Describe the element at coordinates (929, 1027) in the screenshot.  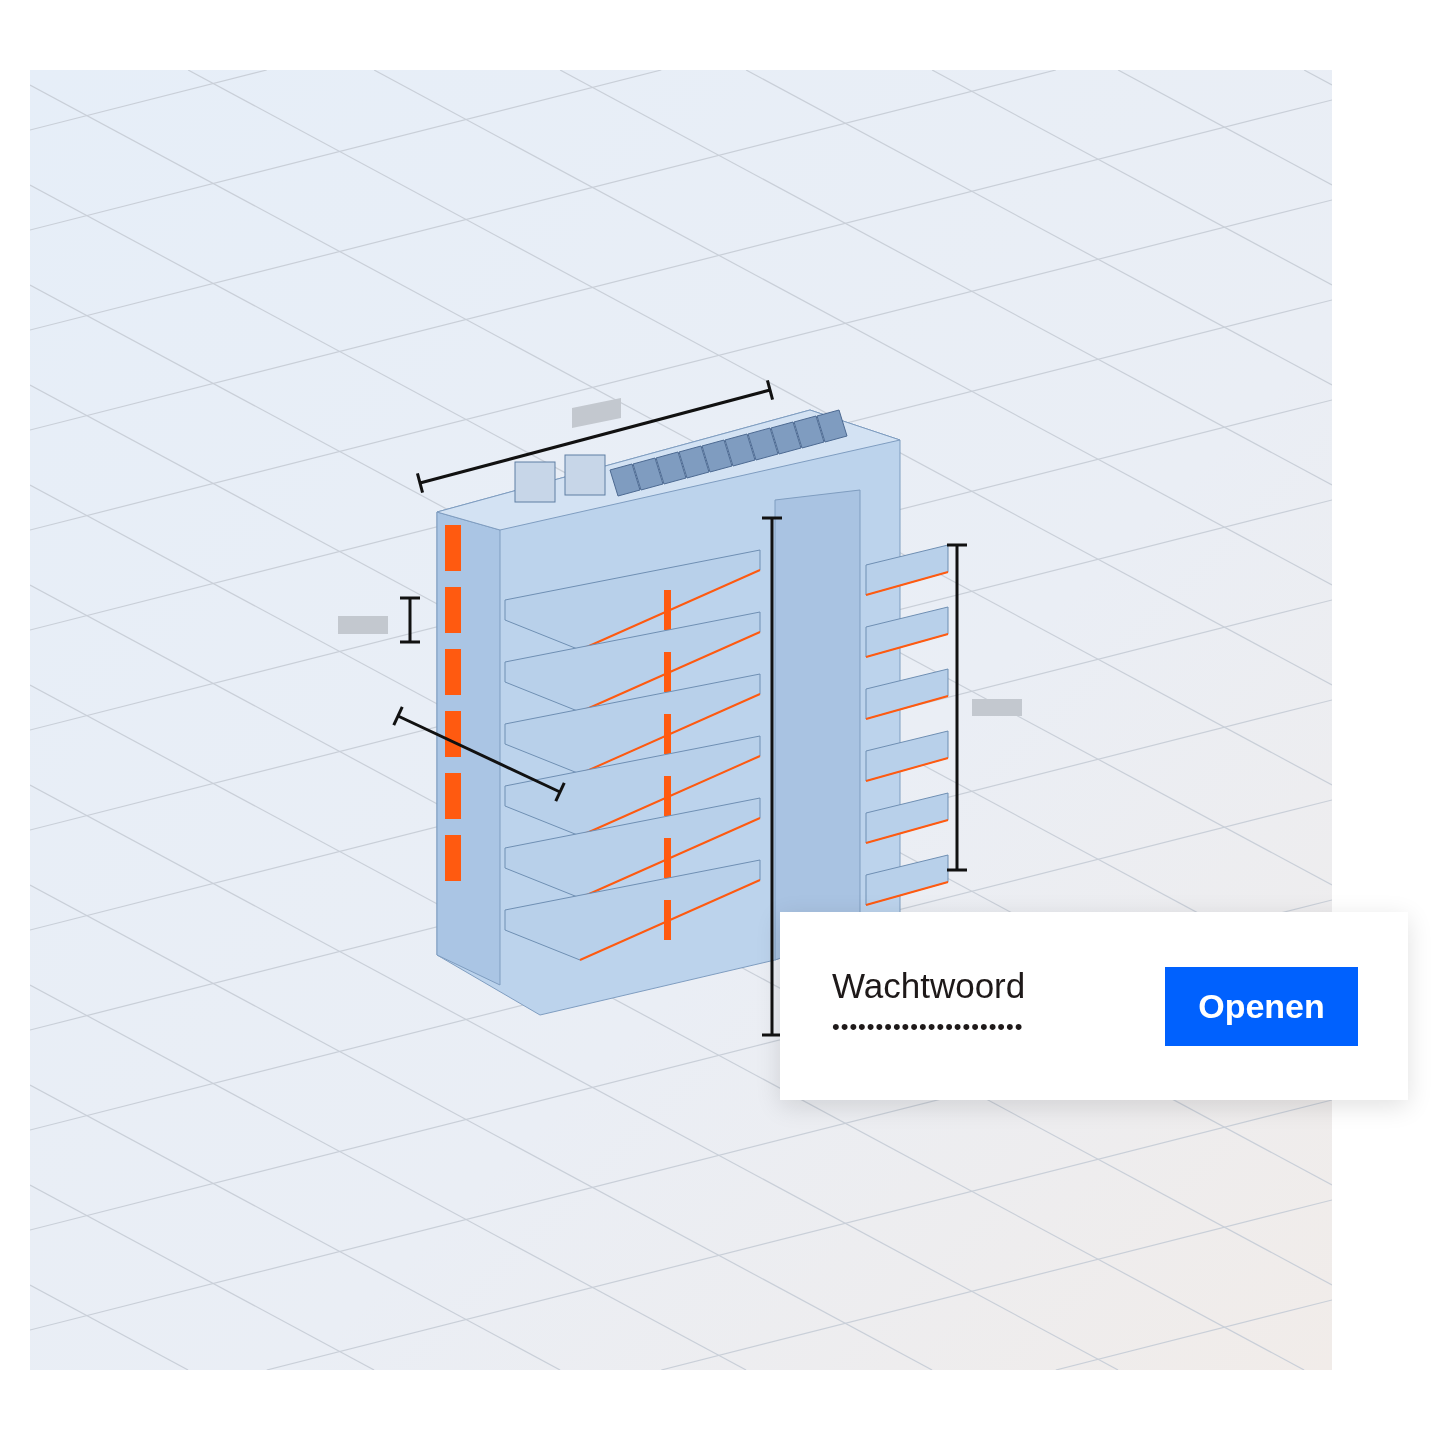
I see `password-field: ••••••••••••••••••••••` at that location.